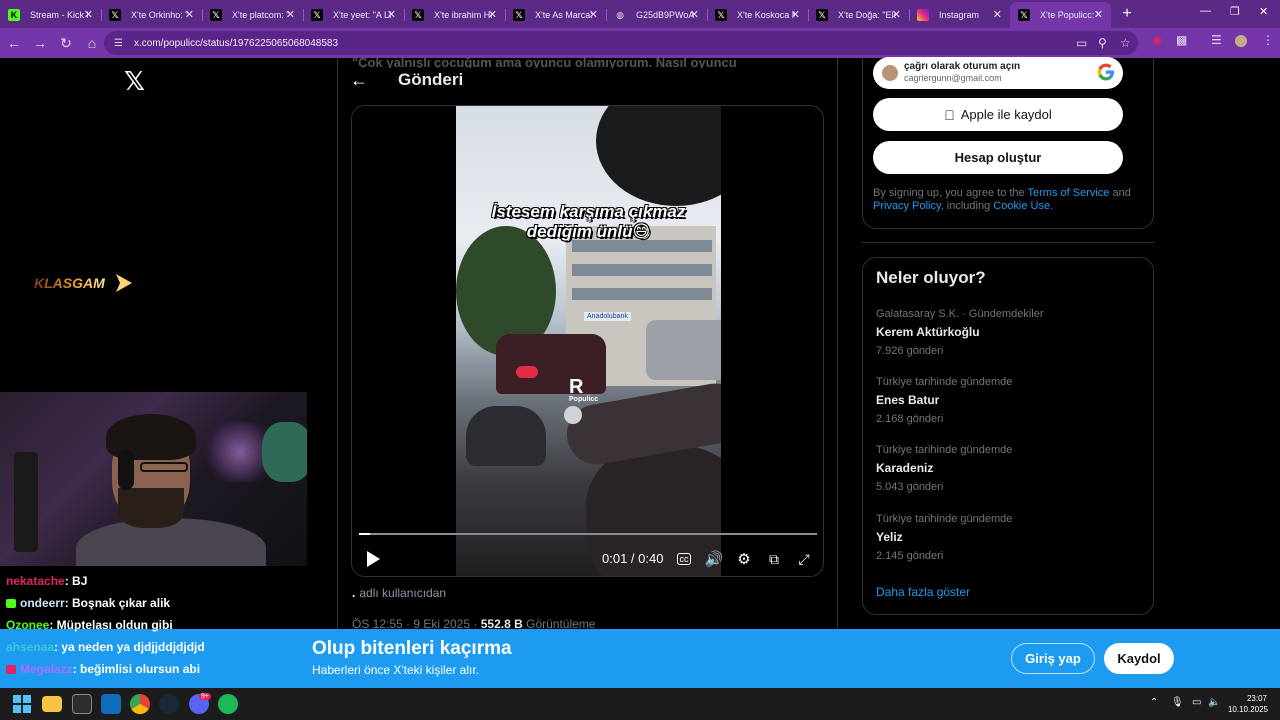 Image resolution: width=1280 pixels, height=720 pixels. Describe the element at coordinates (228, 704) in the screenshot. I see `spotify-icon` at that location.